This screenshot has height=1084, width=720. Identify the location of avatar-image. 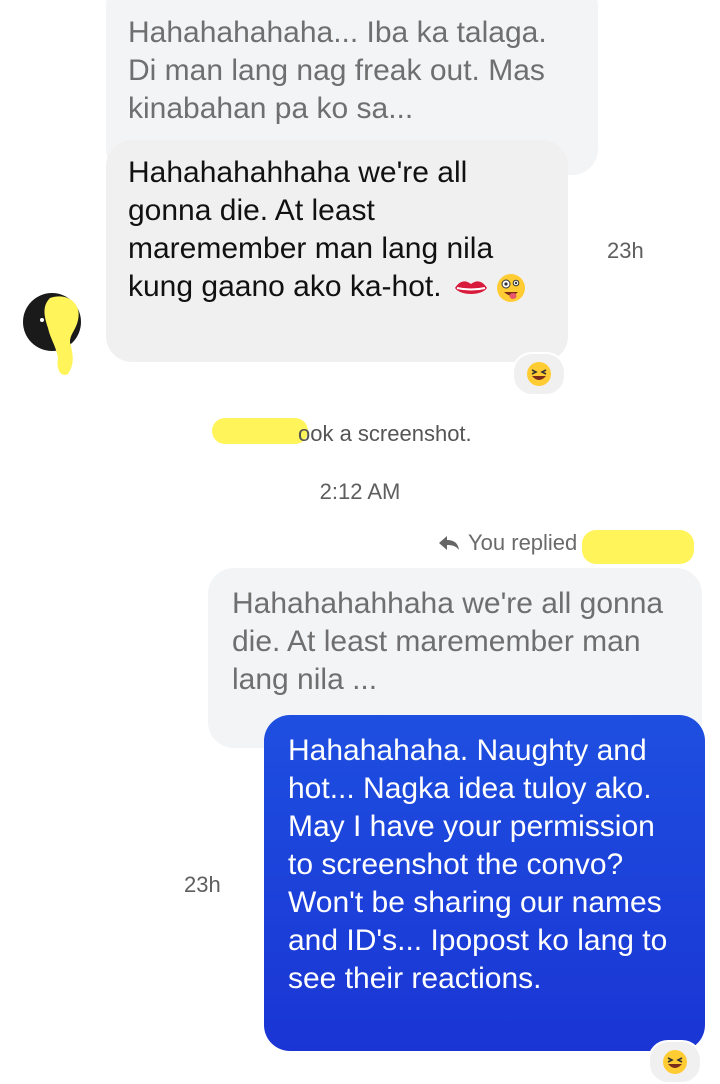
(52, 334).